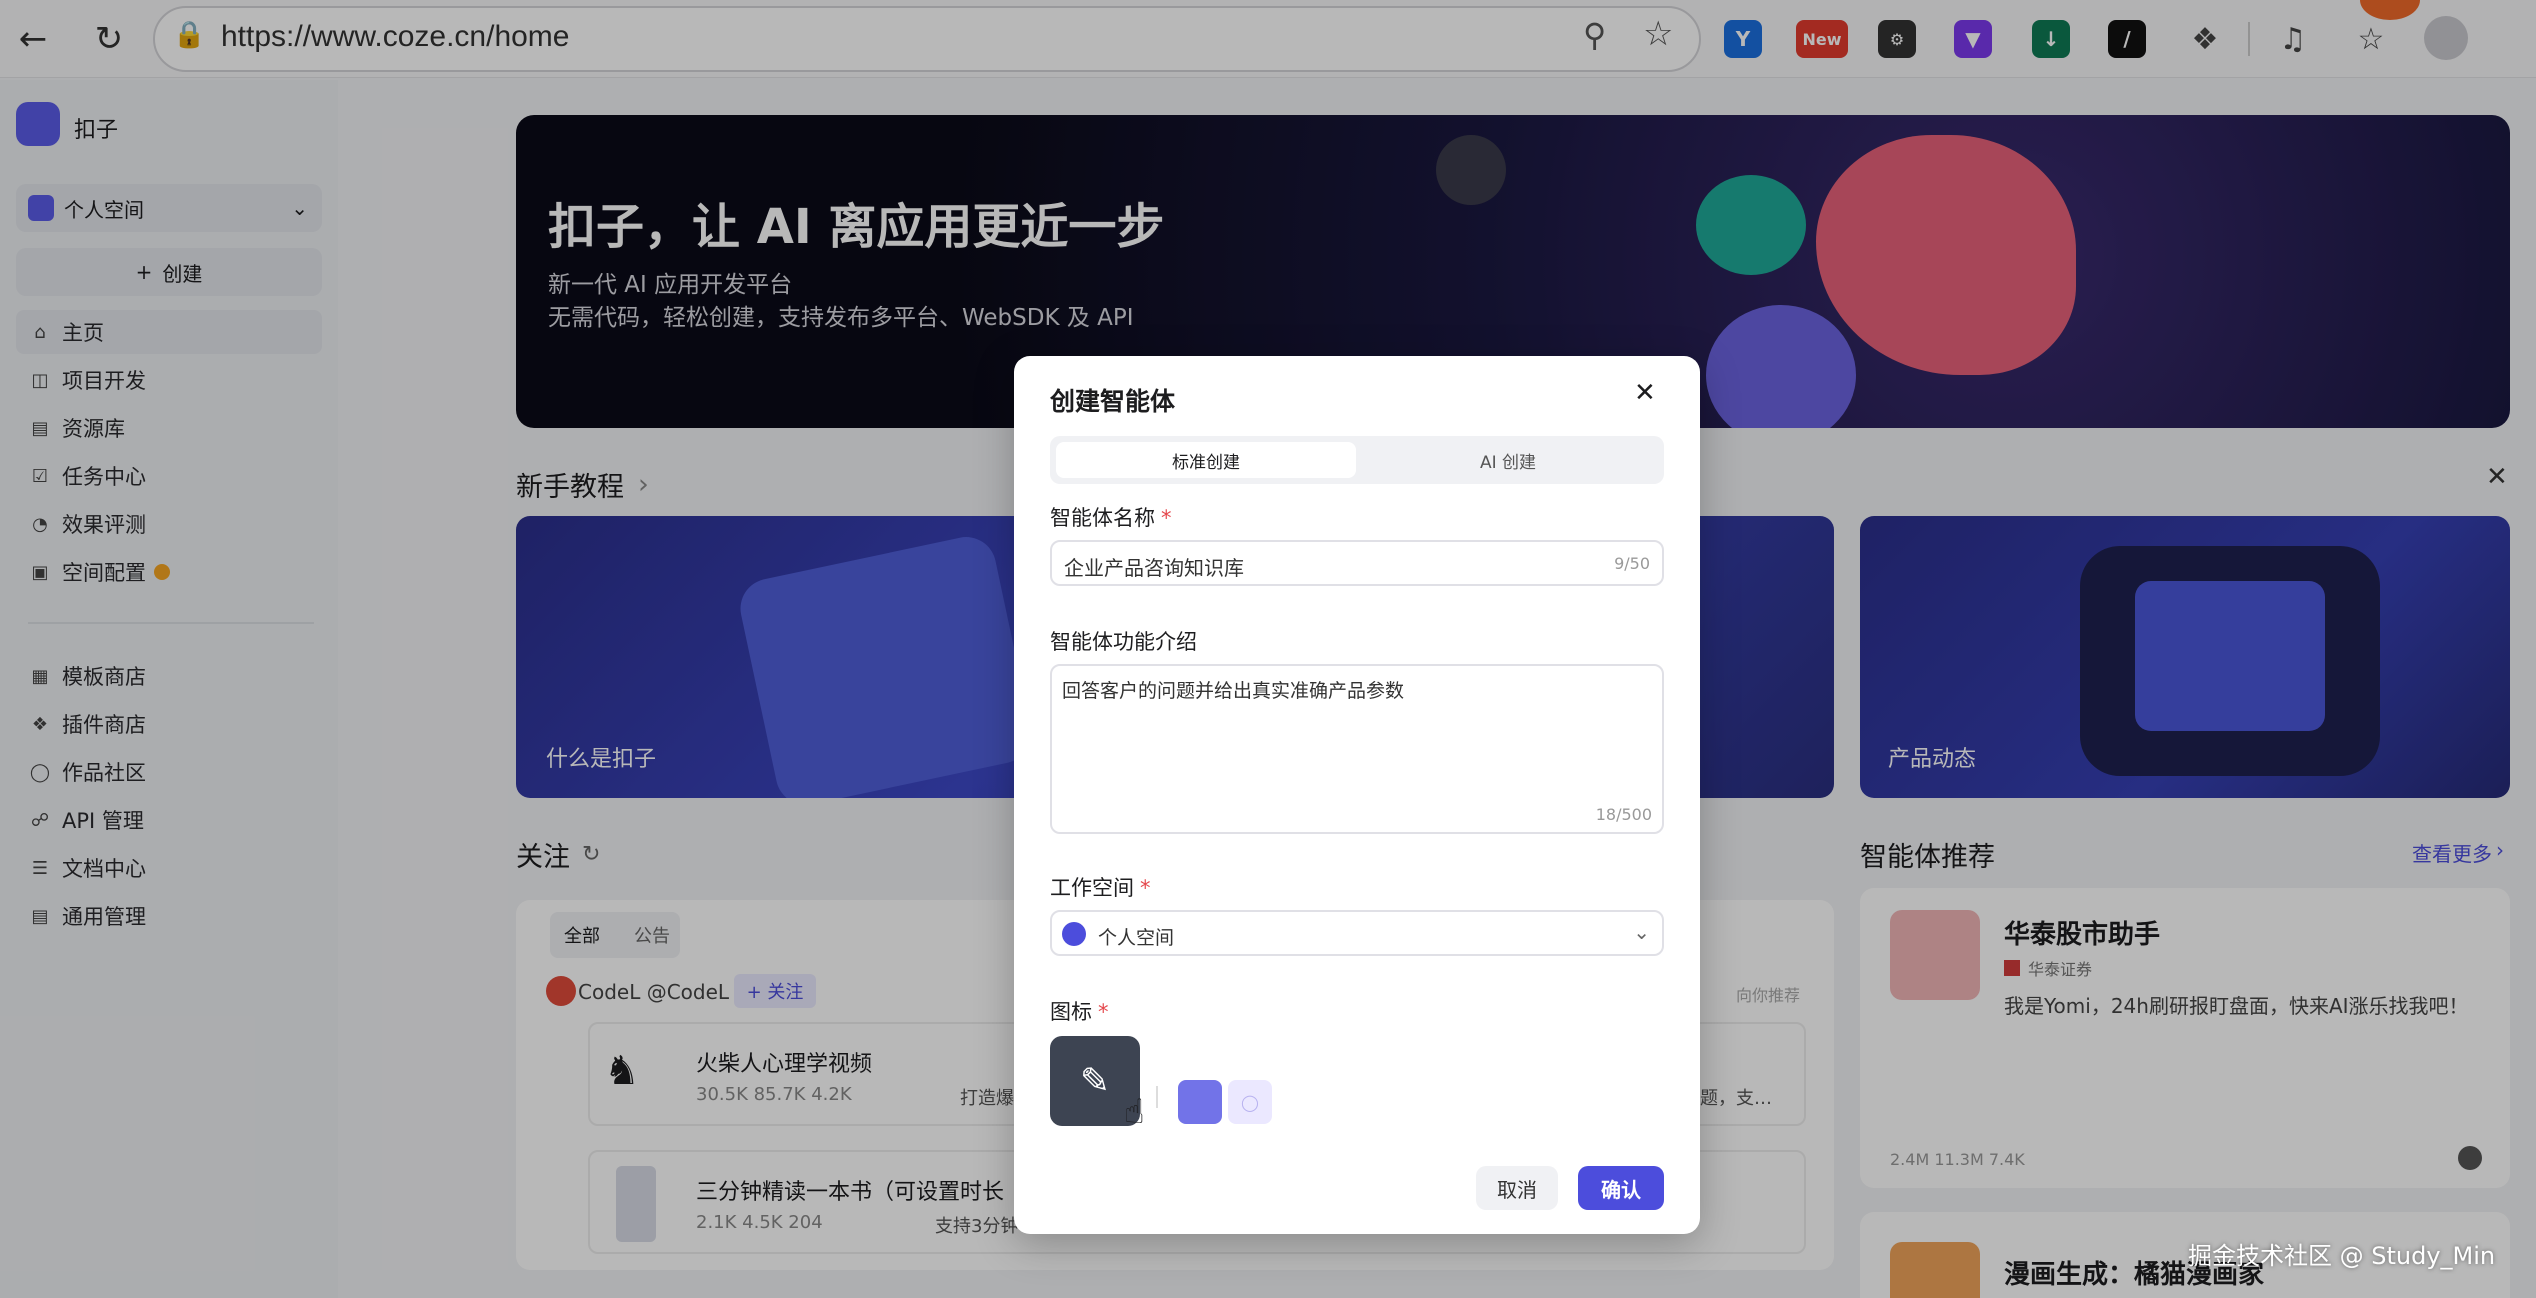 The height and width of the screenshot is (1298, 2536). I want to click on icon-label: 图标 *, so click(1079, 1011).